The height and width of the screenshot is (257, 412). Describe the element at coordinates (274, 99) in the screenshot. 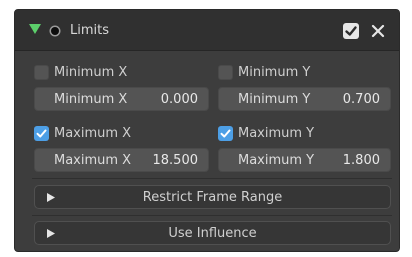

I see `minimum-y-field-label: Minimum Y` at that location.